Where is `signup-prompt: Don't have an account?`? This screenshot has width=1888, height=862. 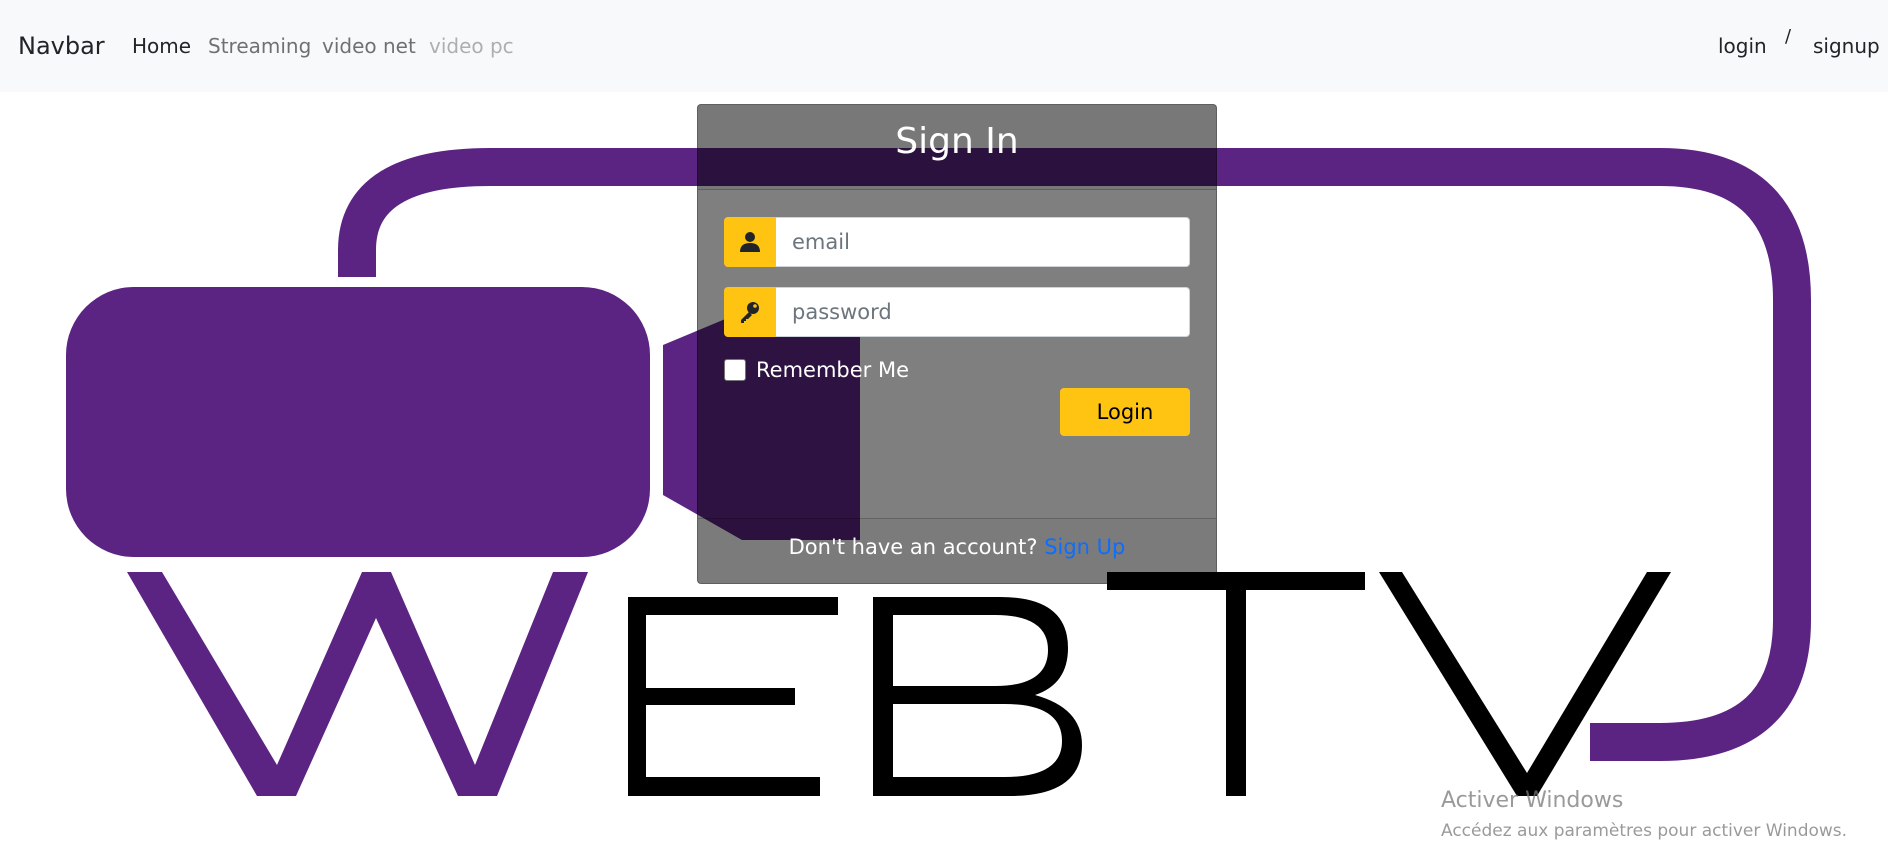
signup-prompt: Don't have an account? is located at coordinates (913, 547).